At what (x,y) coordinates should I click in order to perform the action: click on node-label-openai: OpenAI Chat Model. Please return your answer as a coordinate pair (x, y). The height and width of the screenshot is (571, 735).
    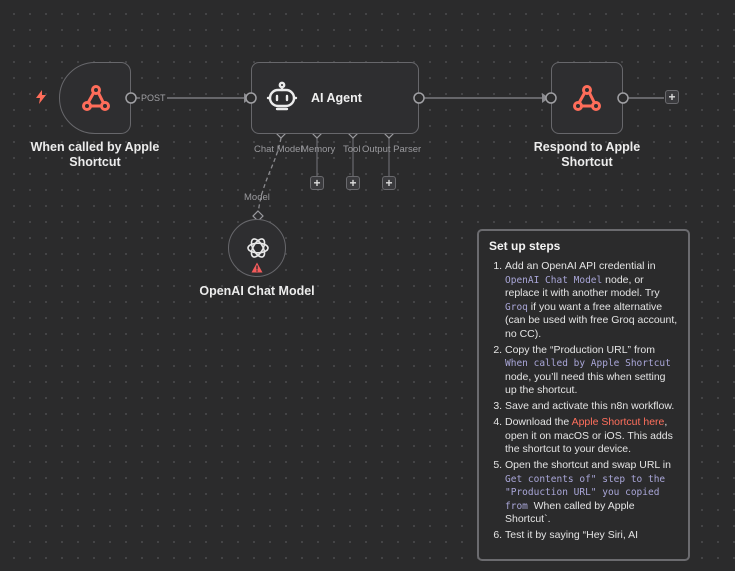
    Looking at the image, I should click on (257, 291).